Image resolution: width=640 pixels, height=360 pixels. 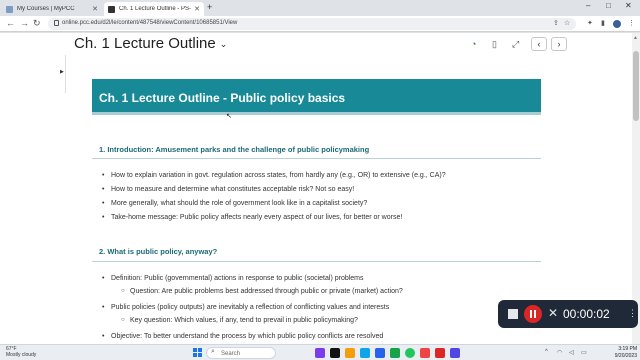 What do you see at coordinates (631, 23) in the screenshot?
I see `menu-icon: ⋮` at bounding box center [631, 23].